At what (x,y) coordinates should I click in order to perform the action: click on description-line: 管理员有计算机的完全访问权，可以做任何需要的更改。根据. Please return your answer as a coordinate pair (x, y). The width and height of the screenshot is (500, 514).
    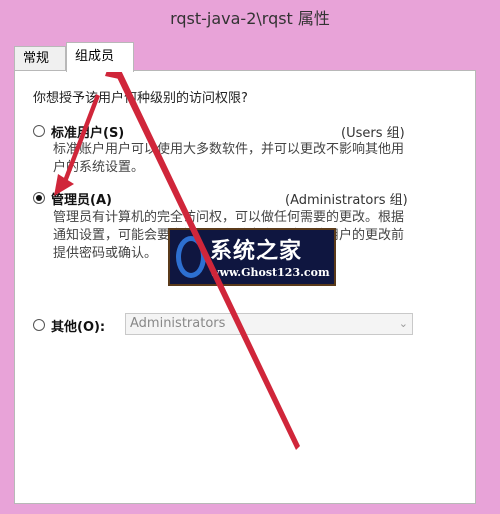
    Looking at the image, I should click on (229, 217).